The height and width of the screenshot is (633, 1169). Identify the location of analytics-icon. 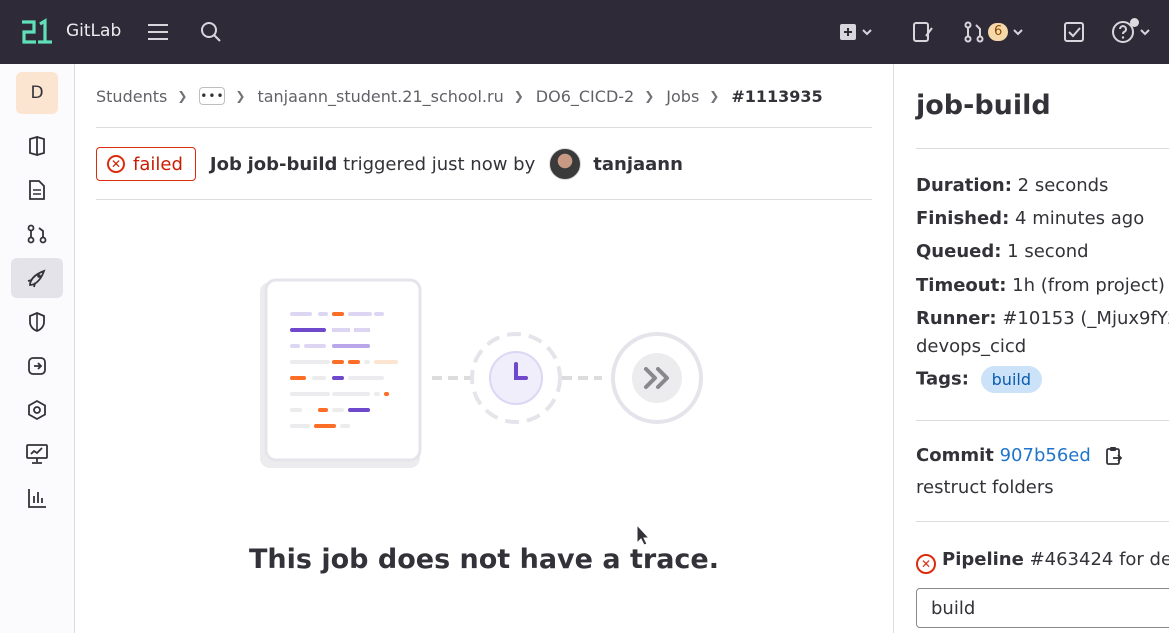
(37, 498).